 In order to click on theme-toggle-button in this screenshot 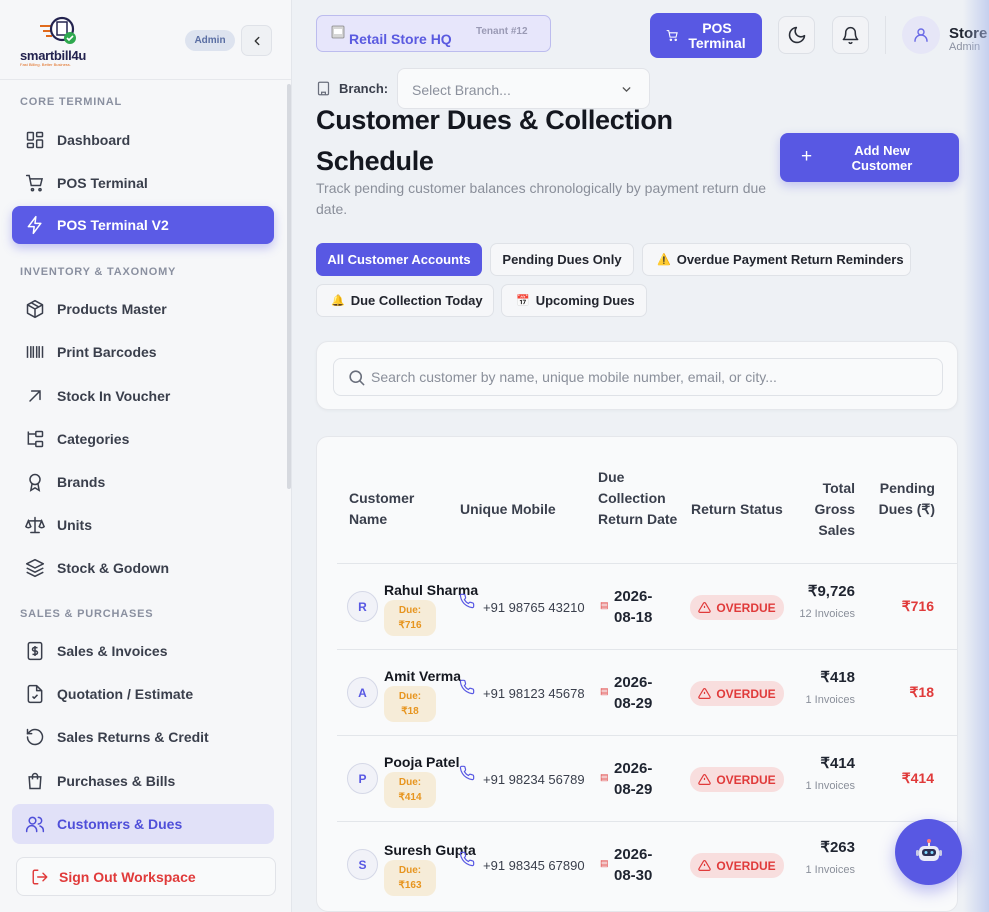, I will do `click(796, 35)`.